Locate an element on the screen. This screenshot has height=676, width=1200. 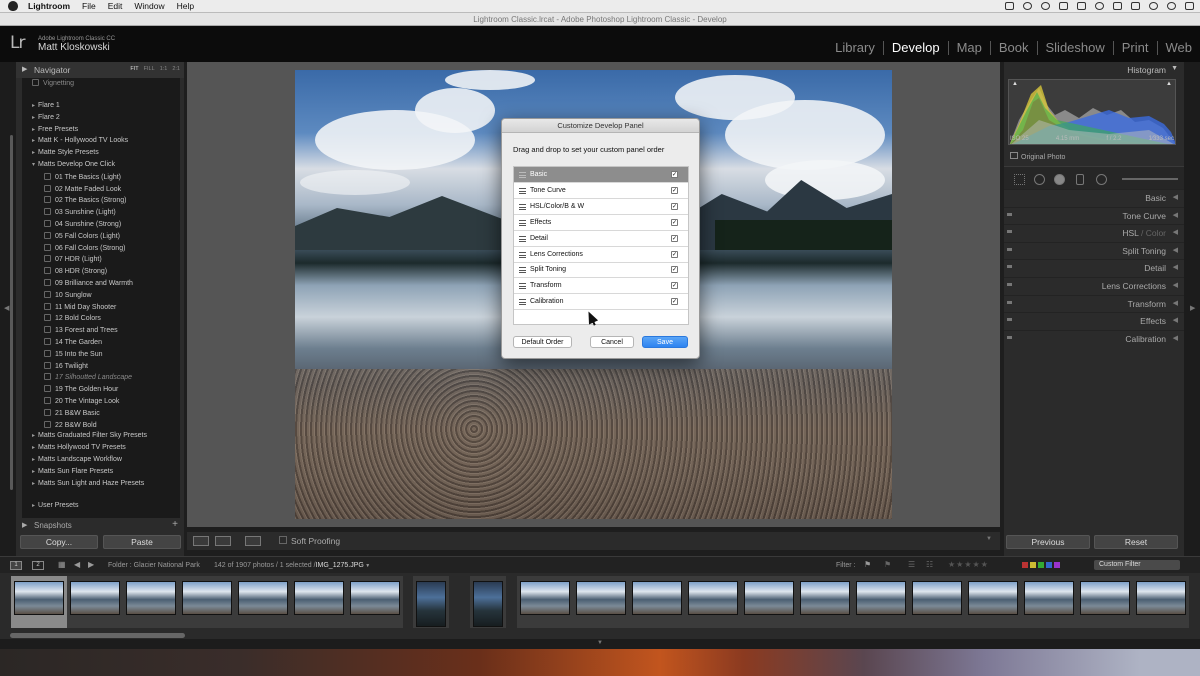
bottom-panel-toggle-icon: ▼ is located at coordinates (600, 643).